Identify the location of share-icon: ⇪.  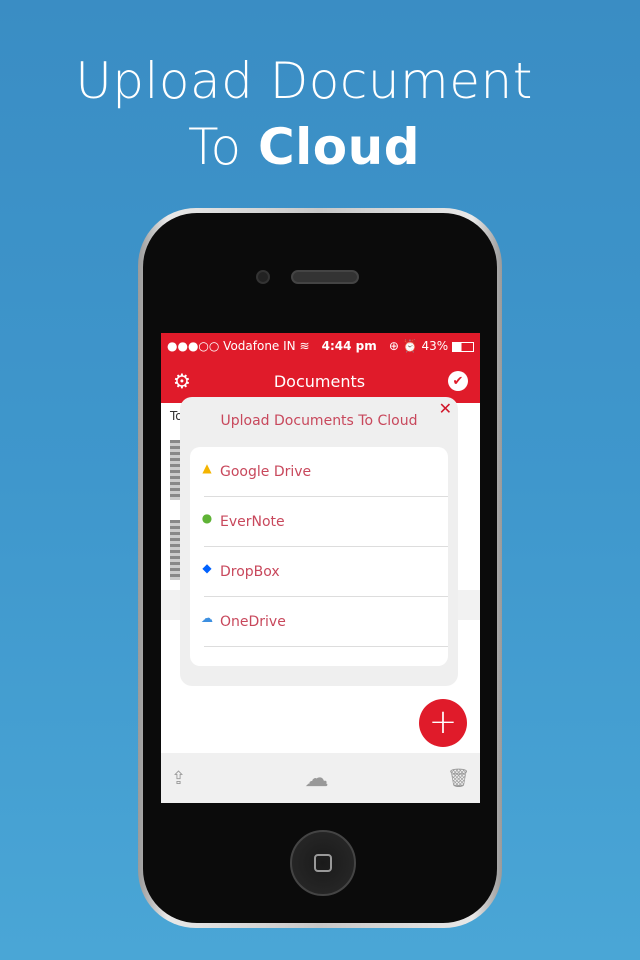
(178, 778).